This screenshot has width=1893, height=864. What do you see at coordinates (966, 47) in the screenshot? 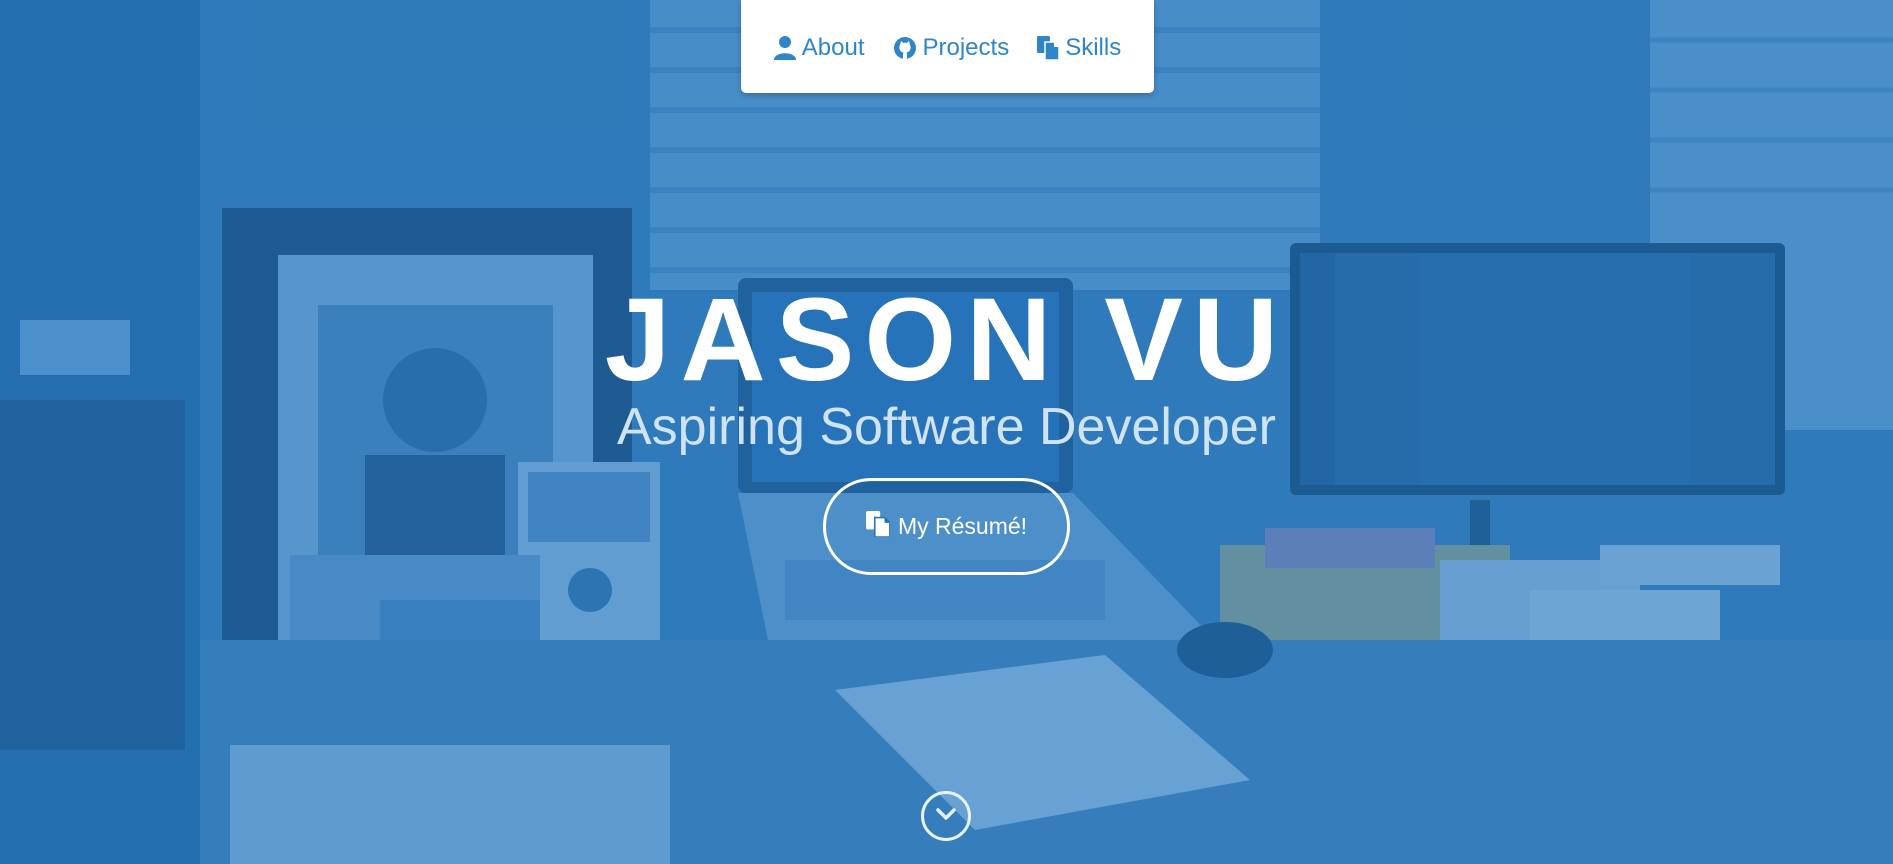
I see `nav-projects-label: Projects` at bounding box center [966, 47].